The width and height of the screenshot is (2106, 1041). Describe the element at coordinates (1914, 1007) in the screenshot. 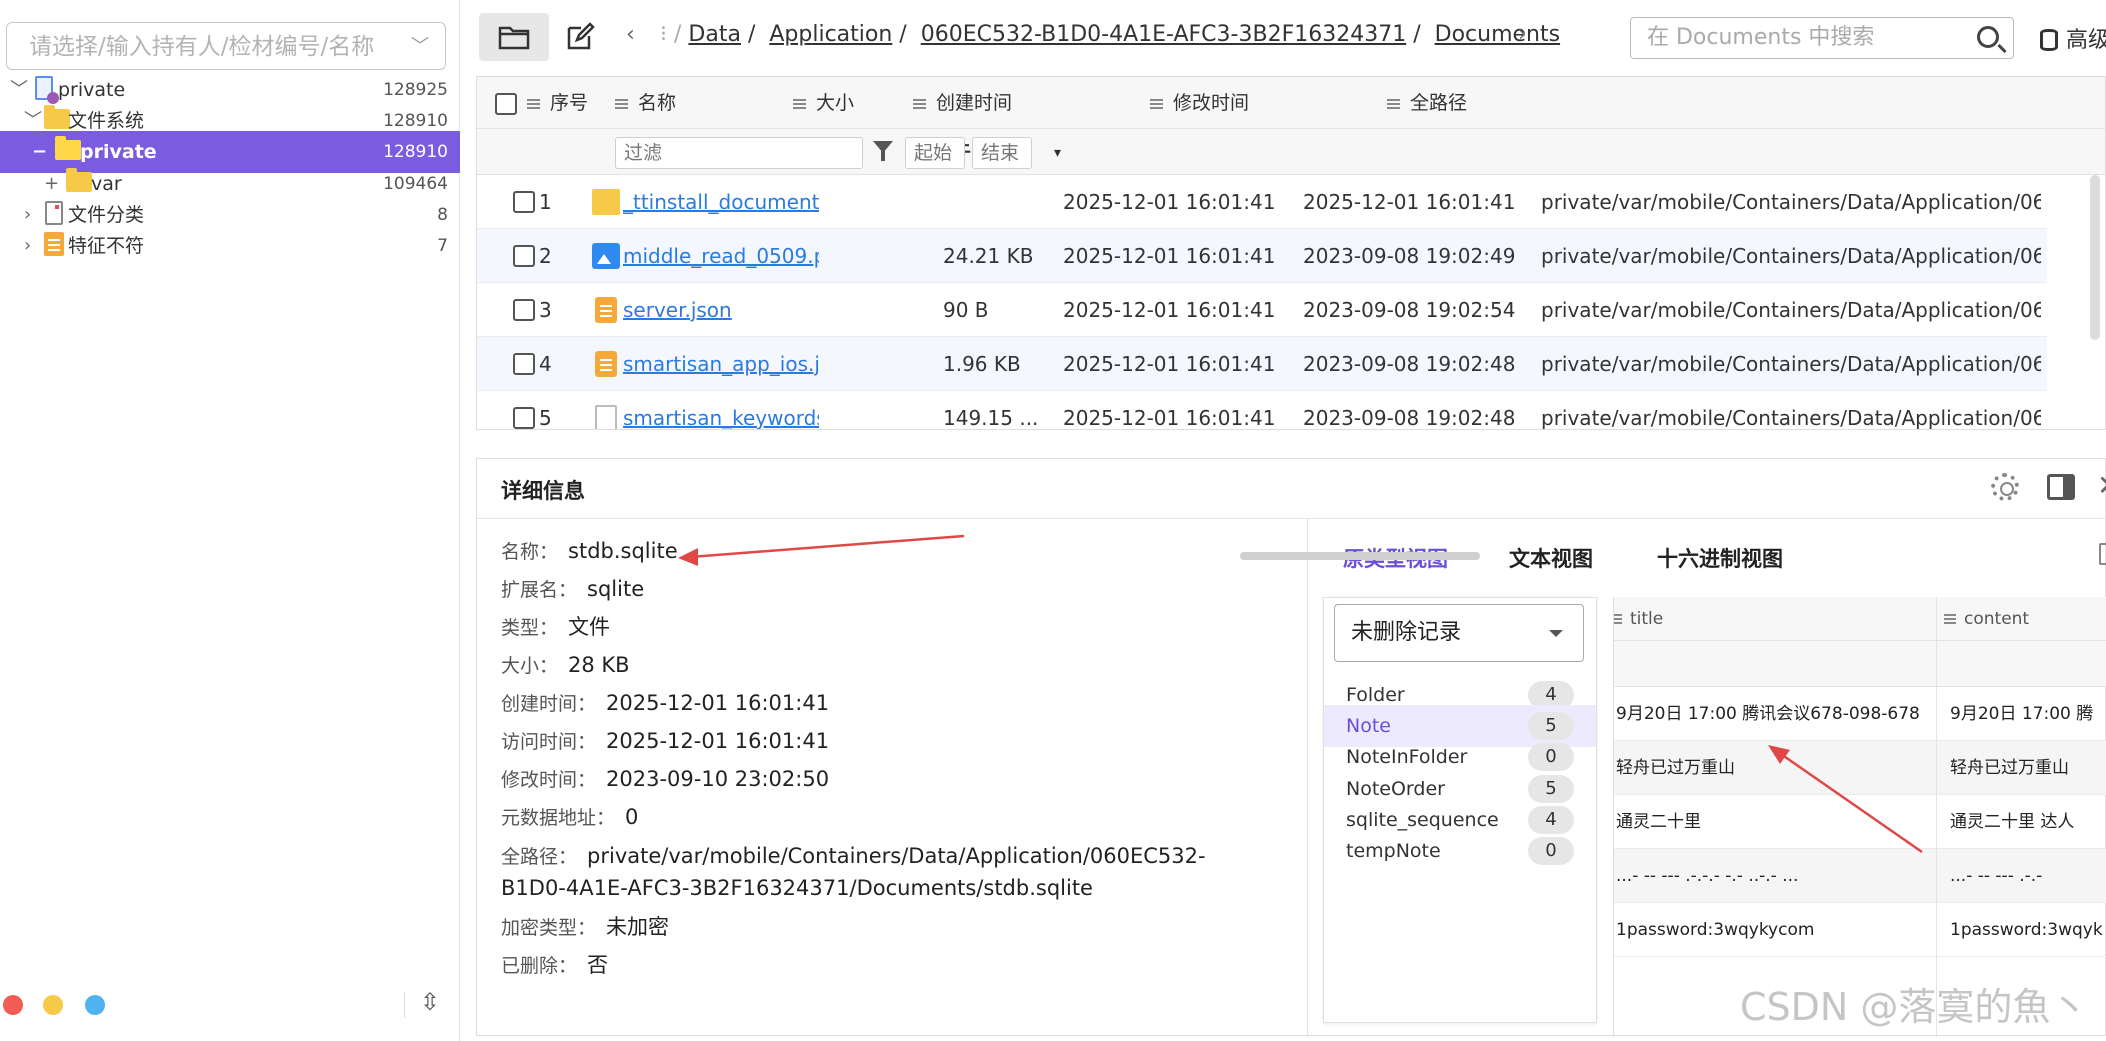

I see `watermark: CSDN @落寞的魚丶` at that location.